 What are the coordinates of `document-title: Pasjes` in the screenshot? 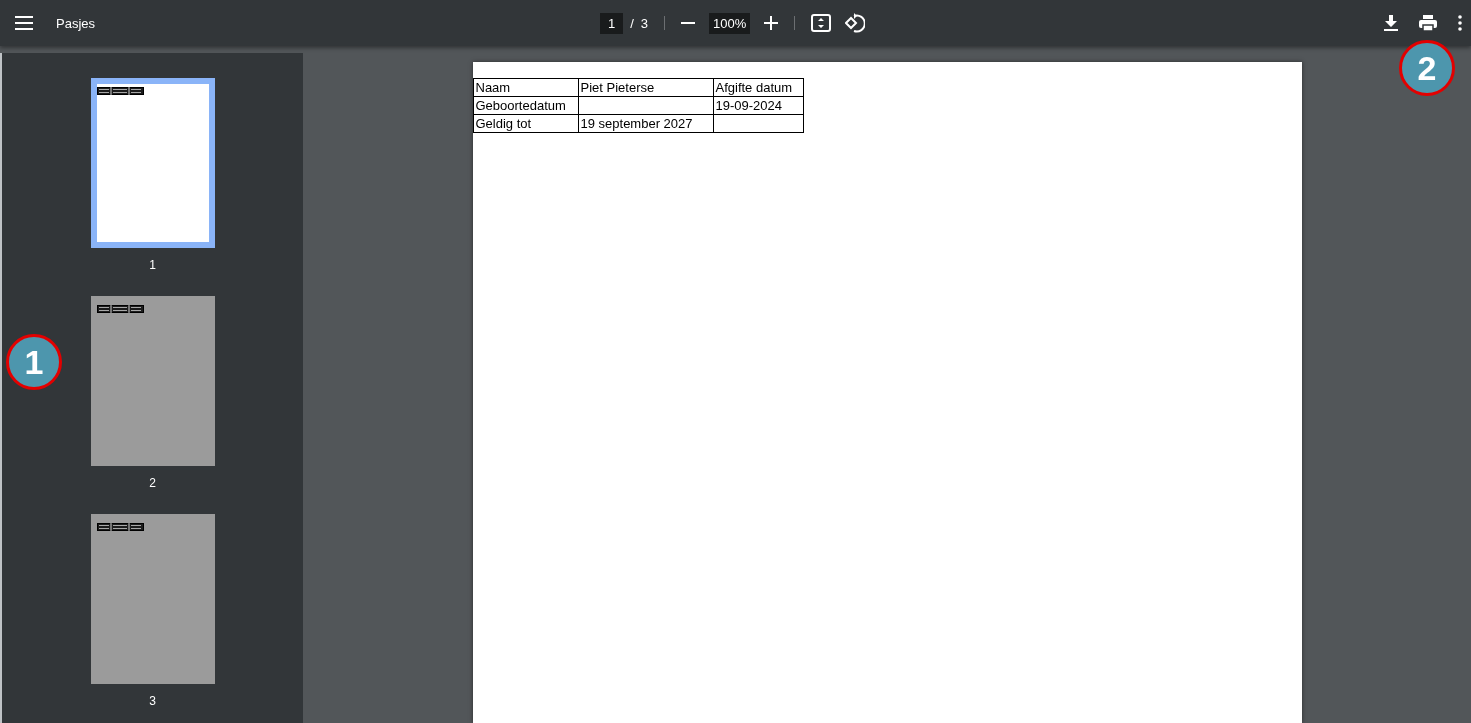 It's located at (76, 23).